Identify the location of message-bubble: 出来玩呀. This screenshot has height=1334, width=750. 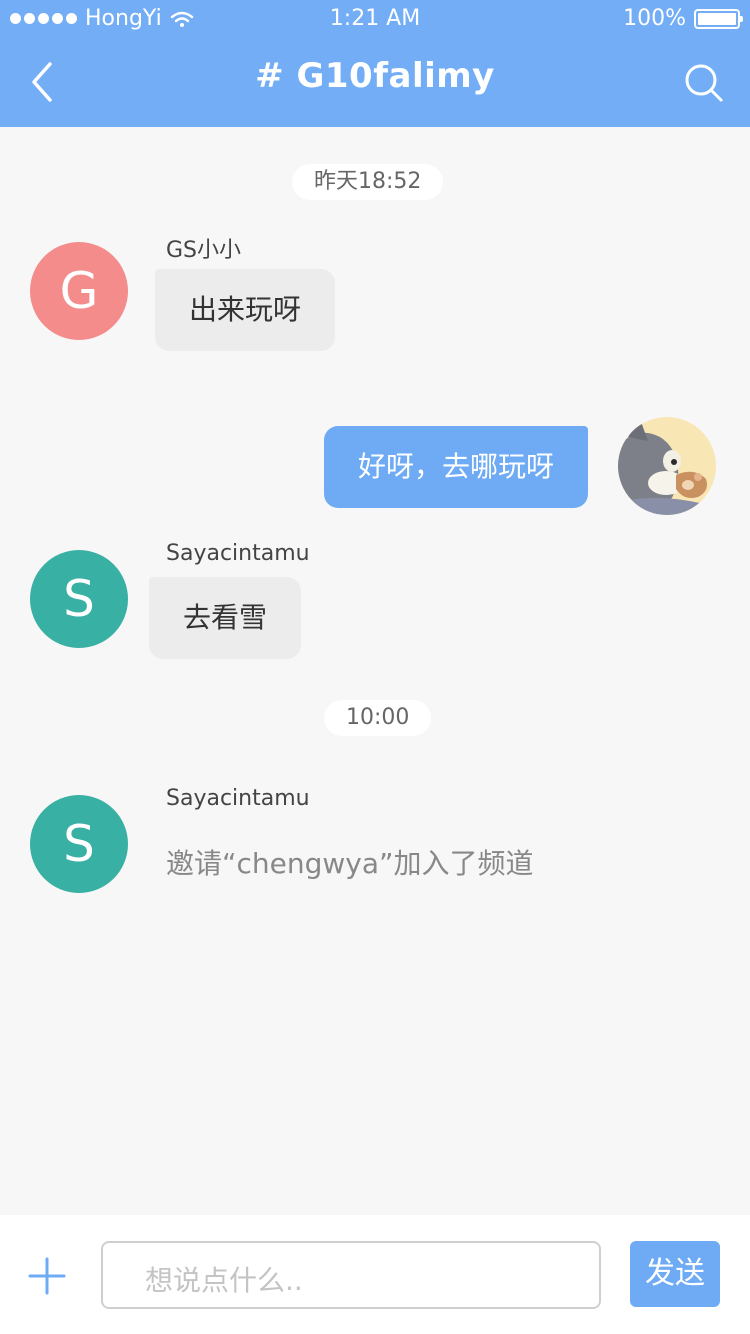
(245, 310).